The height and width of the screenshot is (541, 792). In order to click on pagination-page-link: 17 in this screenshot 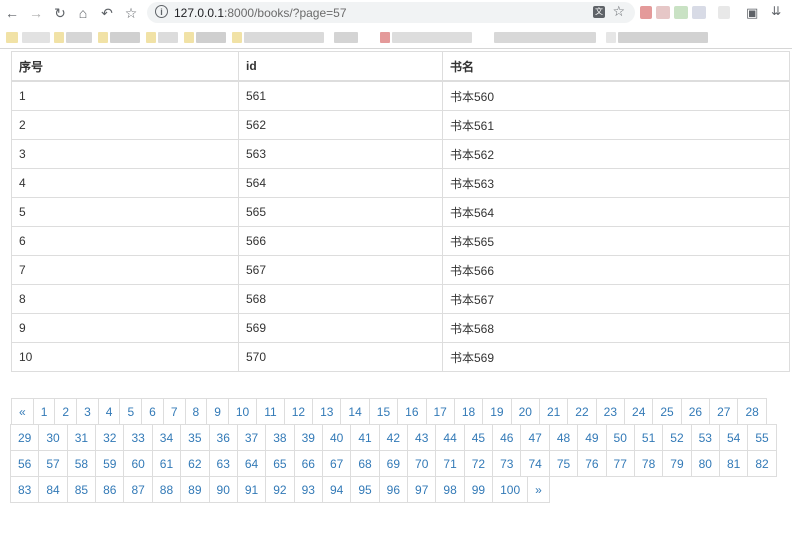, I will do `click(440, 411)`.